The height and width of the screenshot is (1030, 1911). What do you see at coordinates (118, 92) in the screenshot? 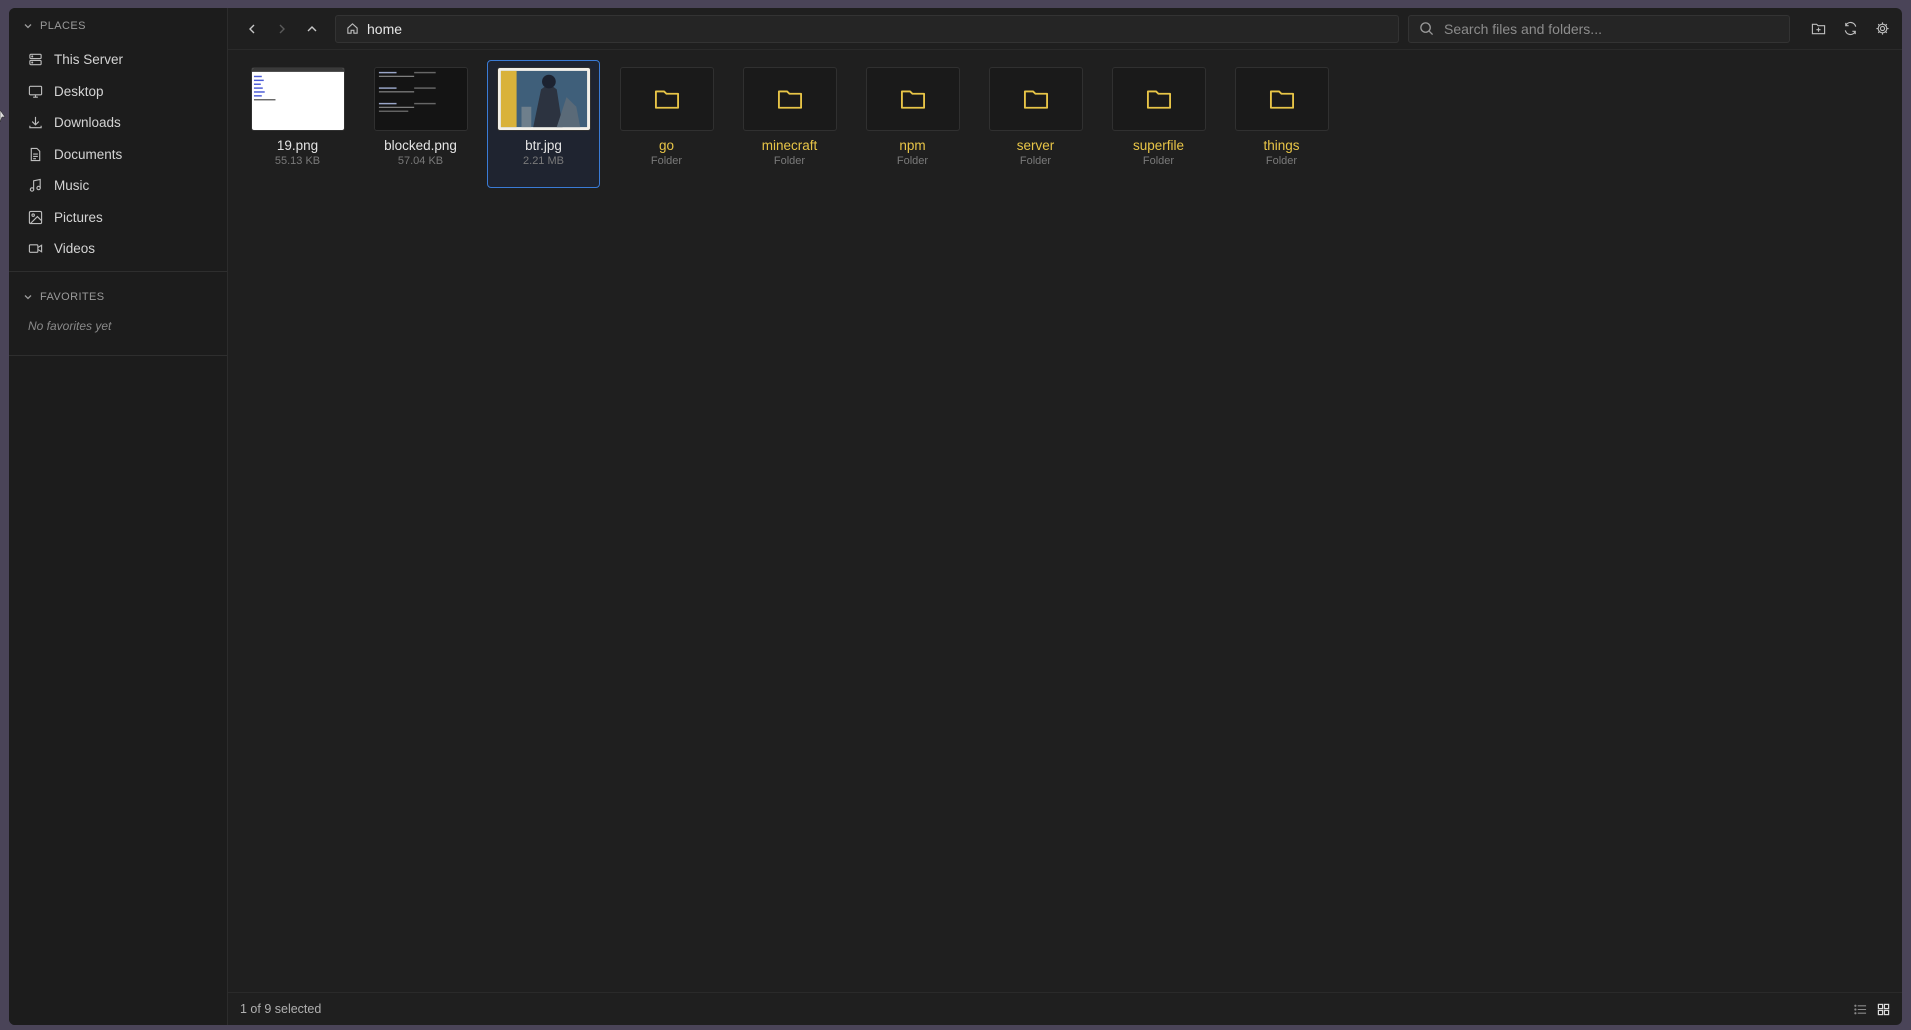
I see `sidebar-item-desktop: Desktop` at bounding box center [118, 92].